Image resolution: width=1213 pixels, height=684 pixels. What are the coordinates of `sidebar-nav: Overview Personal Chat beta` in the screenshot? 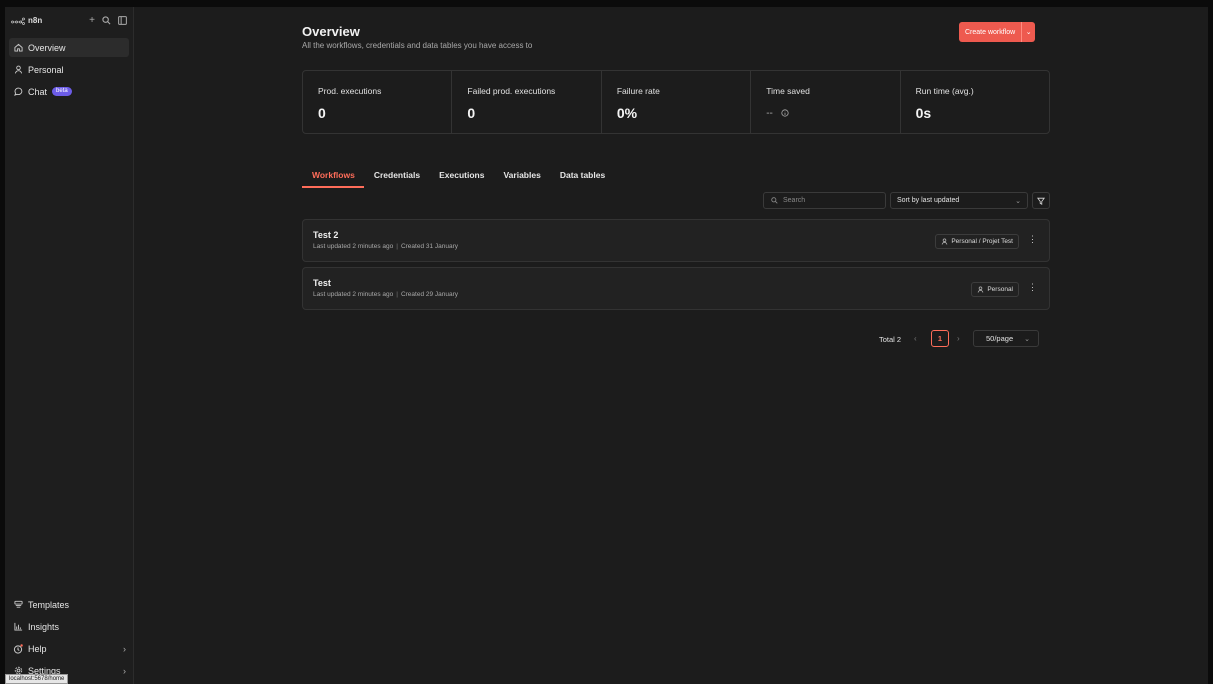 It's located at (69, 67).